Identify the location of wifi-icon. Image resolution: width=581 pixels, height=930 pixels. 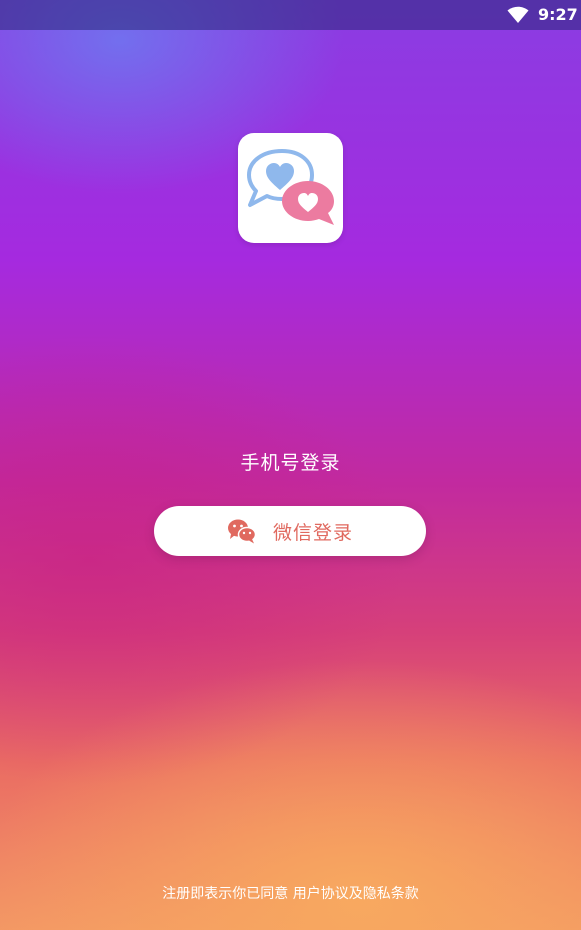
(518, 14).